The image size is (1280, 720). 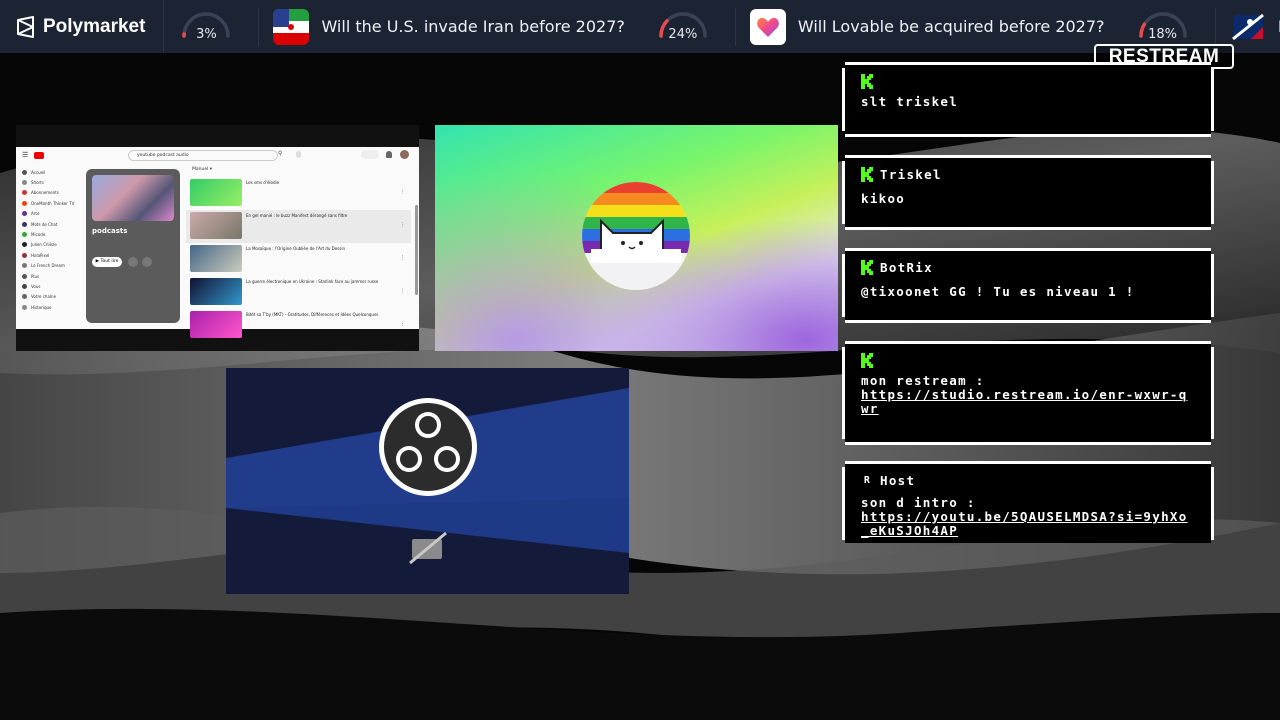 What do you see at coordinates (51, 182) in the screenshot?
I see `sidebar-item: Shorts` at bounding box center [51, 182].